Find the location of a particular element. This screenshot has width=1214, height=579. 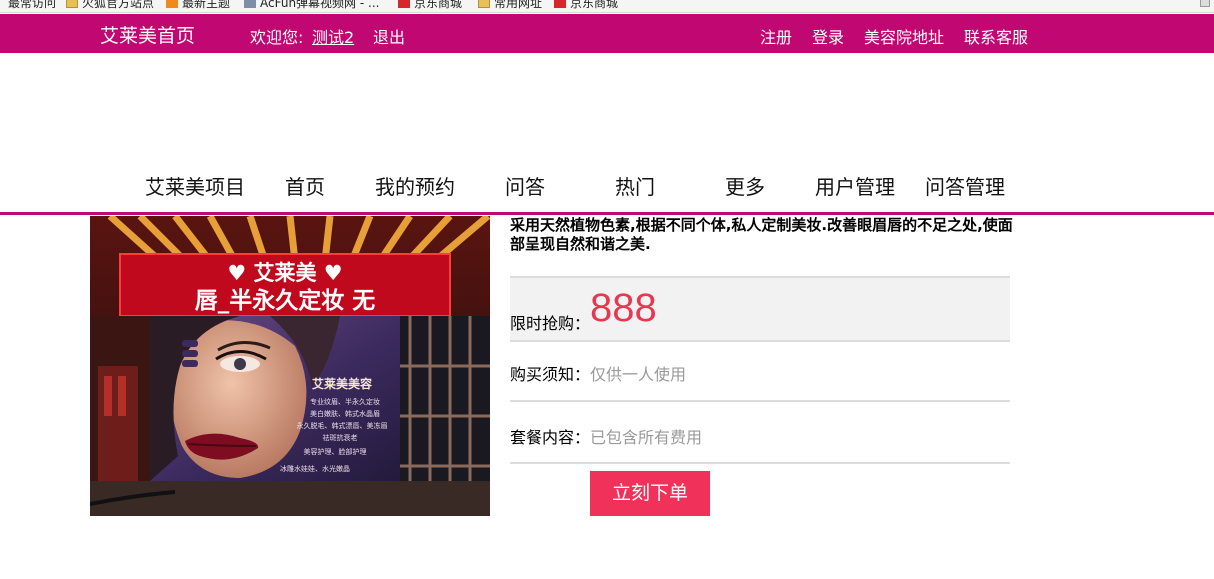

nav-item-qa: 问答 is located at coordinates (525, 185).